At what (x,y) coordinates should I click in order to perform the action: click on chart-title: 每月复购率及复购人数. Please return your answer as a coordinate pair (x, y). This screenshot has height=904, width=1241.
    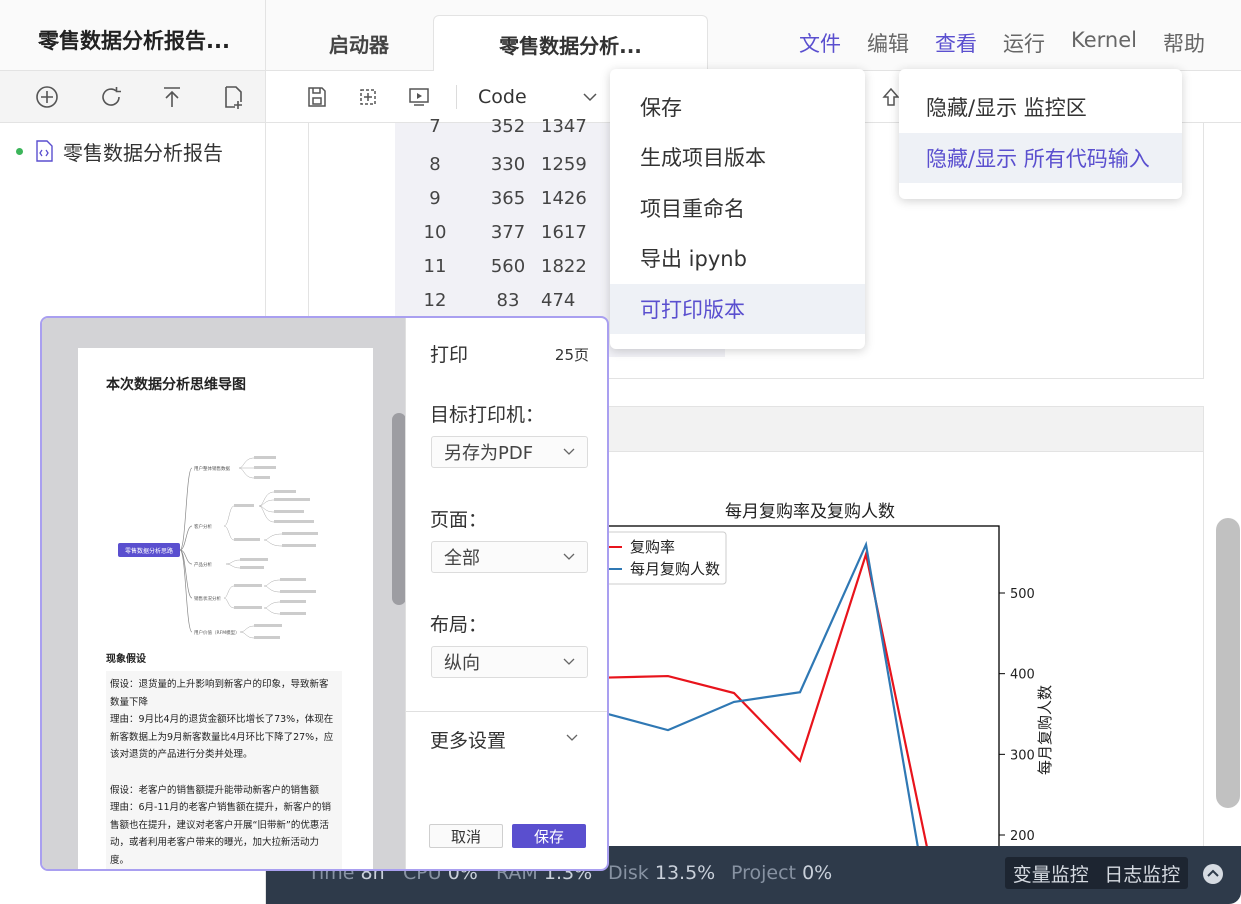
    Looking at the image, I should click on (810, 512).